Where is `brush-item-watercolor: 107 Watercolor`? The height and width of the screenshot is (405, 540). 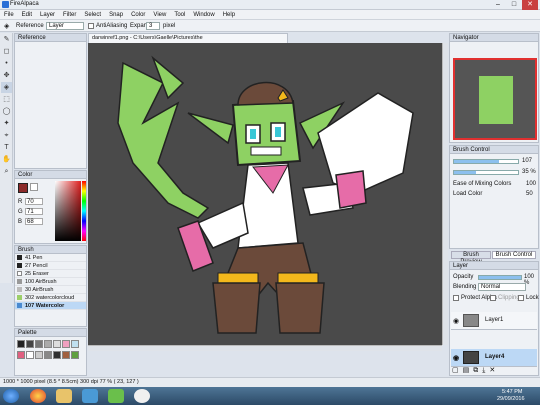
brush-item-watercolor: 107 Watercolor is located at coordinates (50, 306).